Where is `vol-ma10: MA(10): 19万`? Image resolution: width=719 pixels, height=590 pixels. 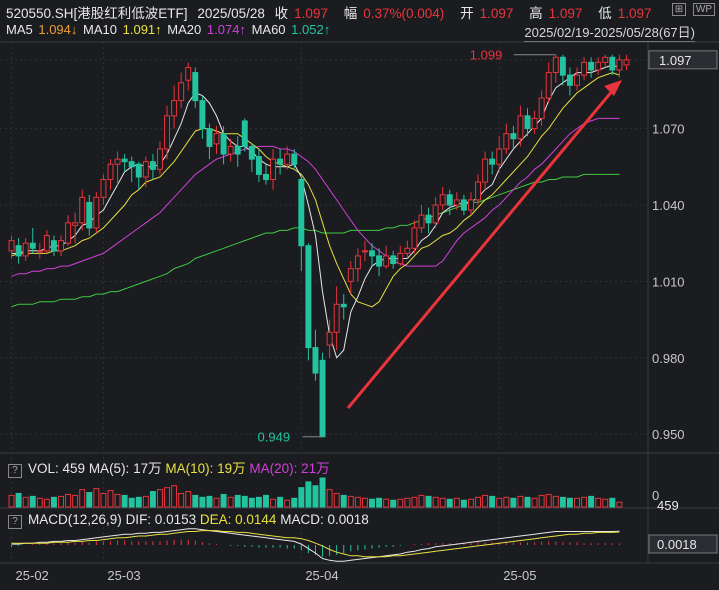
vol-ma10: MA(10): 19万 is located at coordinates (205, 468).